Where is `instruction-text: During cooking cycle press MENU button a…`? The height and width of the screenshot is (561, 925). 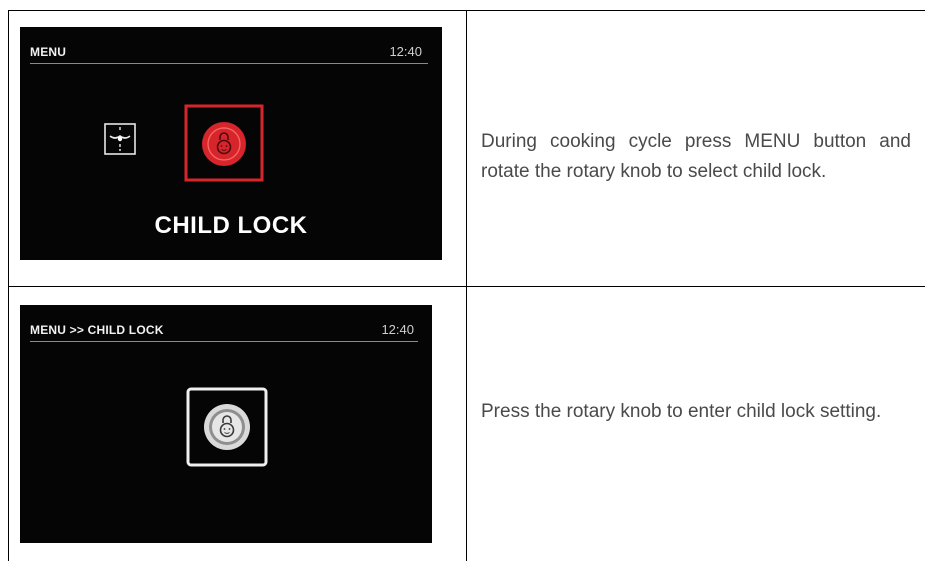
instruction-text: During cooking cycle press MENU button a… is located at coordinates (696, 156).